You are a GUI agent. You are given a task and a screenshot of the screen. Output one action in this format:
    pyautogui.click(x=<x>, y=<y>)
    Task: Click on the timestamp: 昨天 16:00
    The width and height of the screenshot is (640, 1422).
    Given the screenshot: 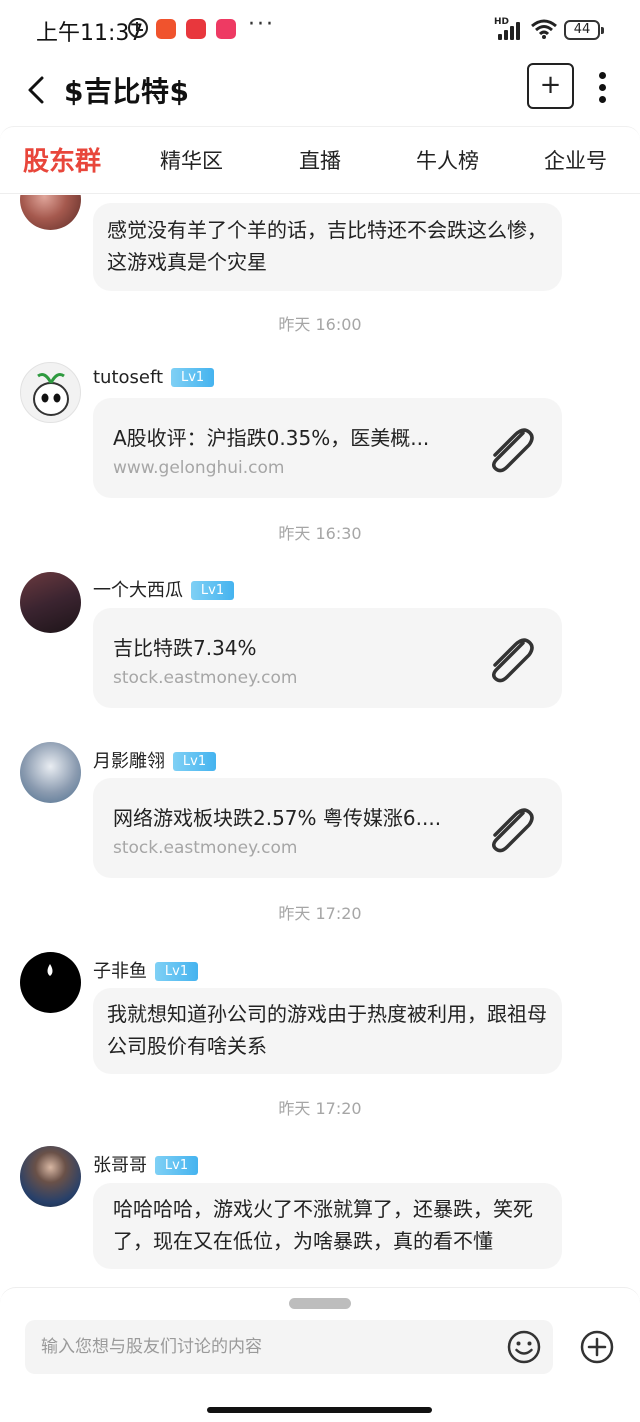 What is the action you would take?
    pyautogui.click(x=320, y=324)
    